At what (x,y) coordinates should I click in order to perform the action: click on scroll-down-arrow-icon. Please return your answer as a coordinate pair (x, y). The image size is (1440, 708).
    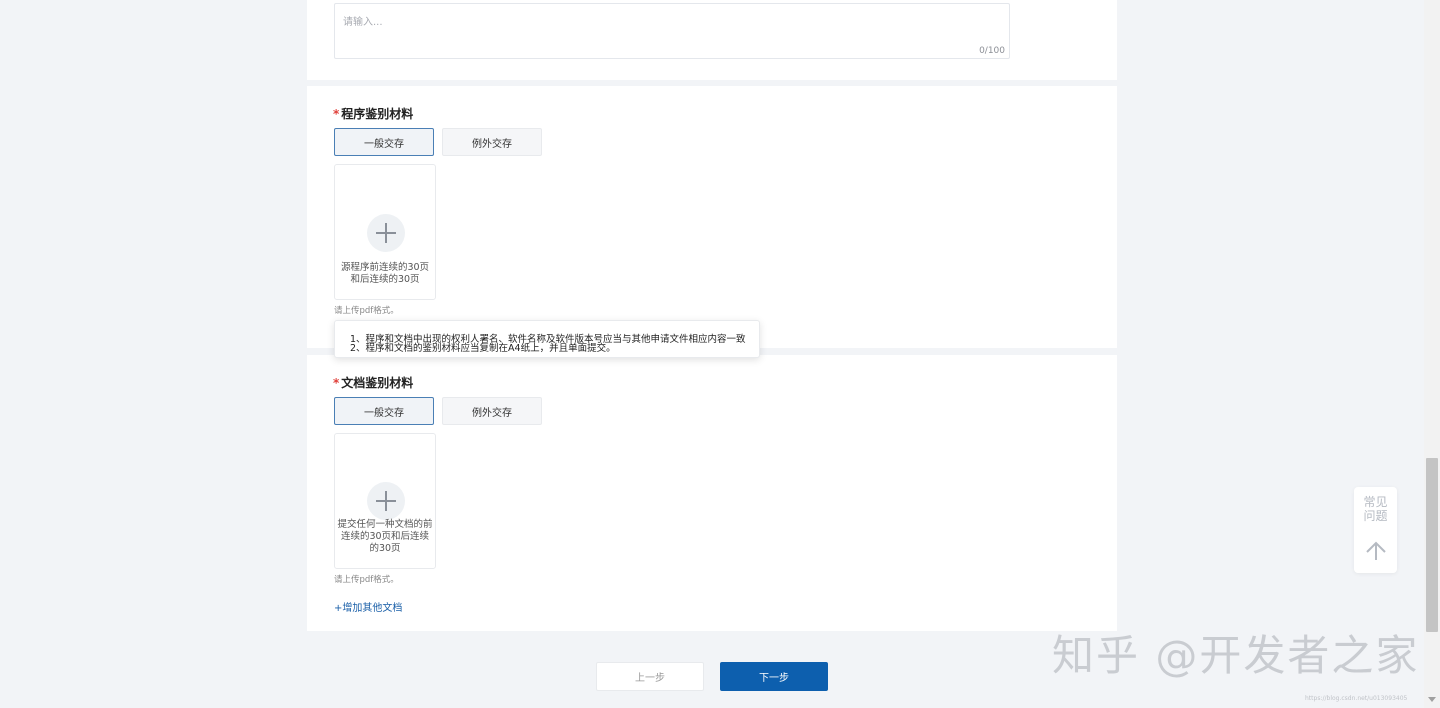
    Looking at the image, I should click on (1432, 699).